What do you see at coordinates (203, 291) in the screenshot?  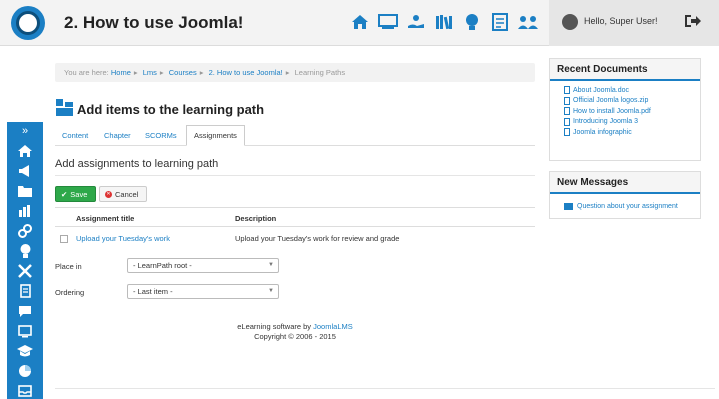 I see `ordering-select: - Last item - ▼` at bounding box center [203, 291].